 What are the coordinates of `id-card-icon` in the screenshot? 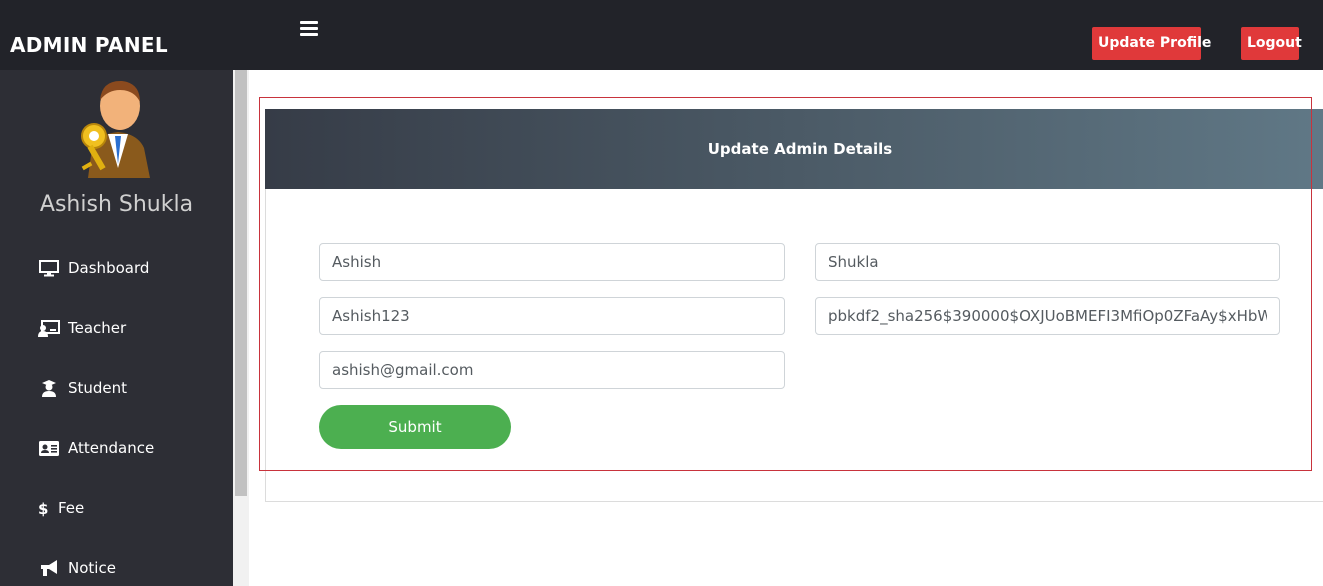 It's located at (49, 448).